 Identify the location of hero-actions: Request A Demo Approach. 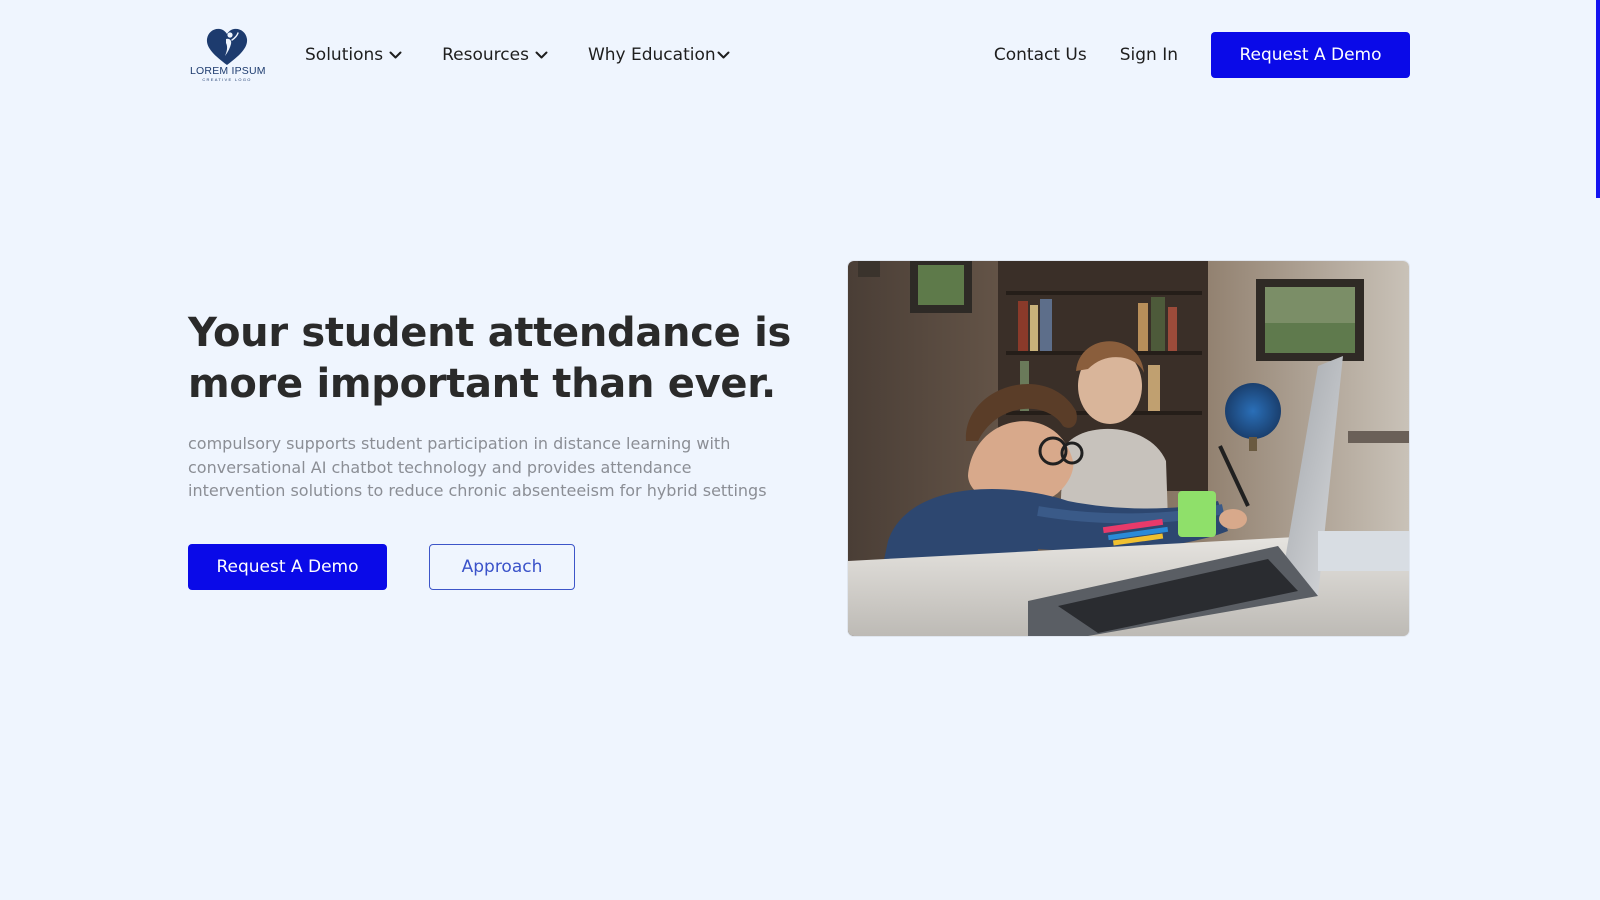
(381, 567).